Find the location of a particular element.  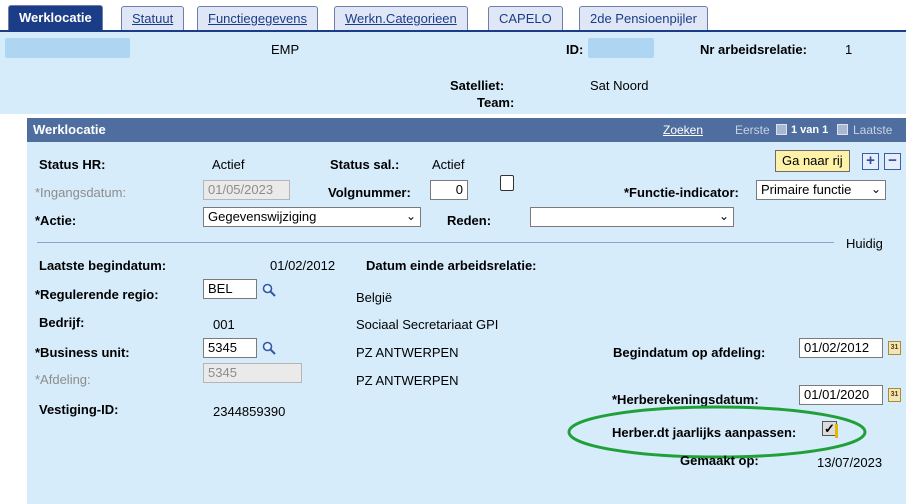

tab-statuut: Statuut is located at coordinates (153, 19).